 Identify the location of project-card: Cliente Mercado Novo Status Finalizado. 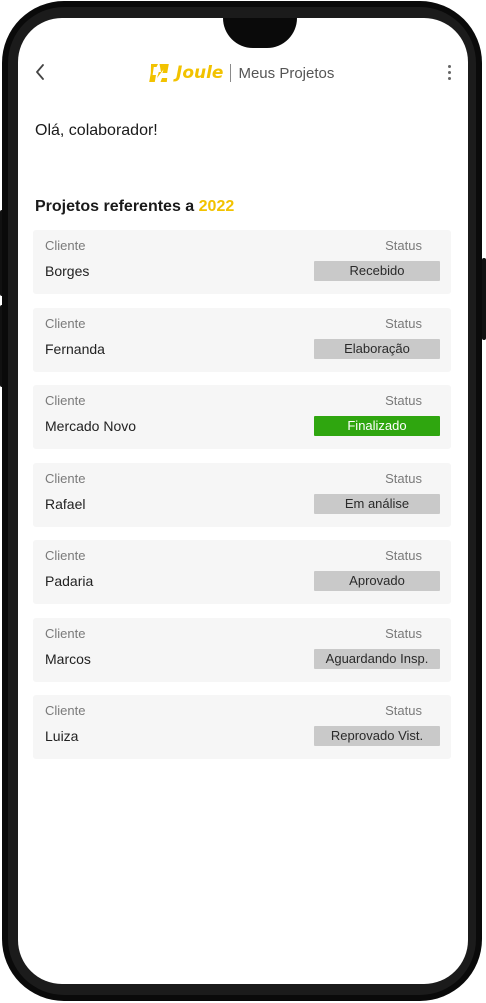
(242, 417).